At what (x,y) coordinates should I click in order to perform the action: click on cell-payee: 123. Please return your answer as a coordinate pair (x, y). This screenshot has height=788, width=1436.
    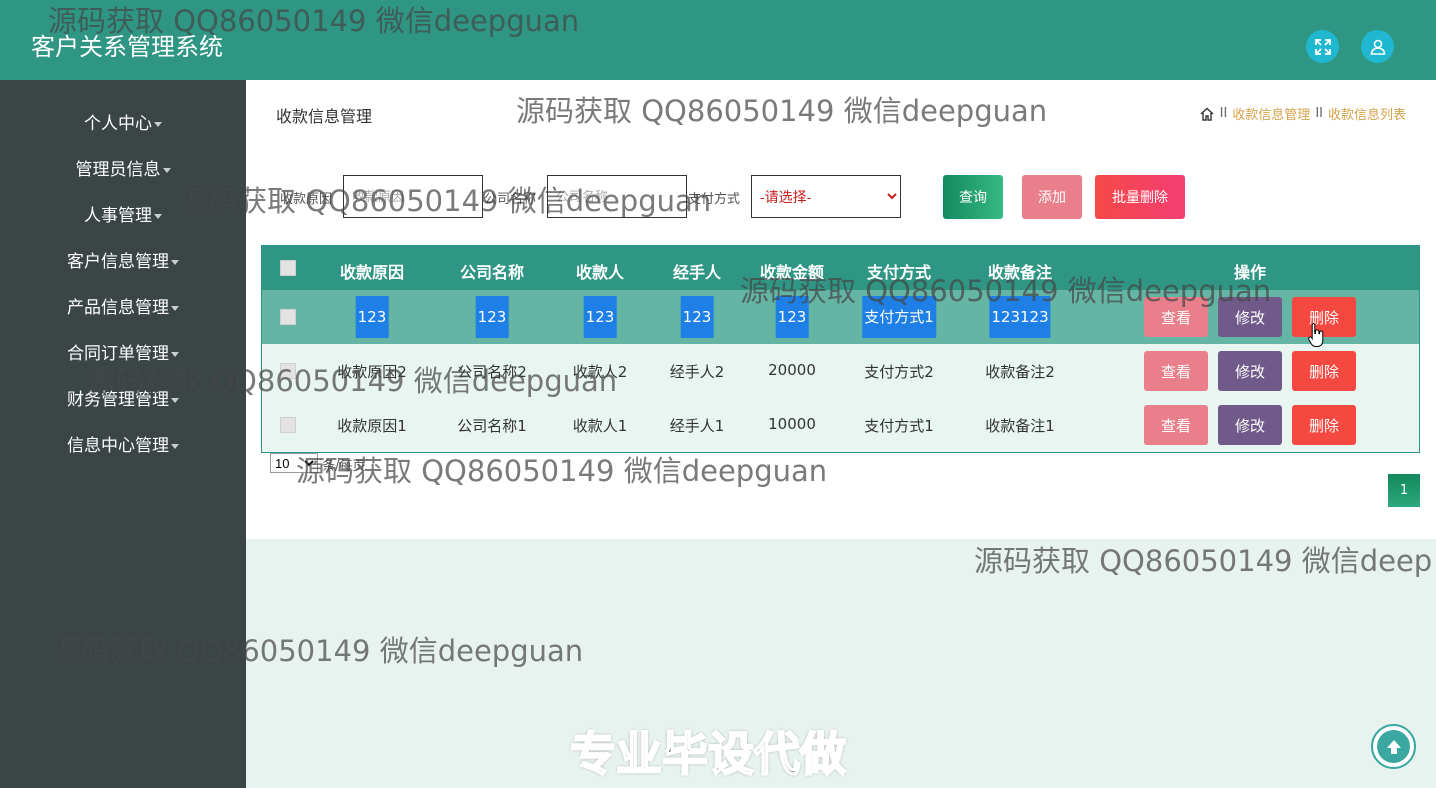
    Looking at the image, I should click on (600, 317).